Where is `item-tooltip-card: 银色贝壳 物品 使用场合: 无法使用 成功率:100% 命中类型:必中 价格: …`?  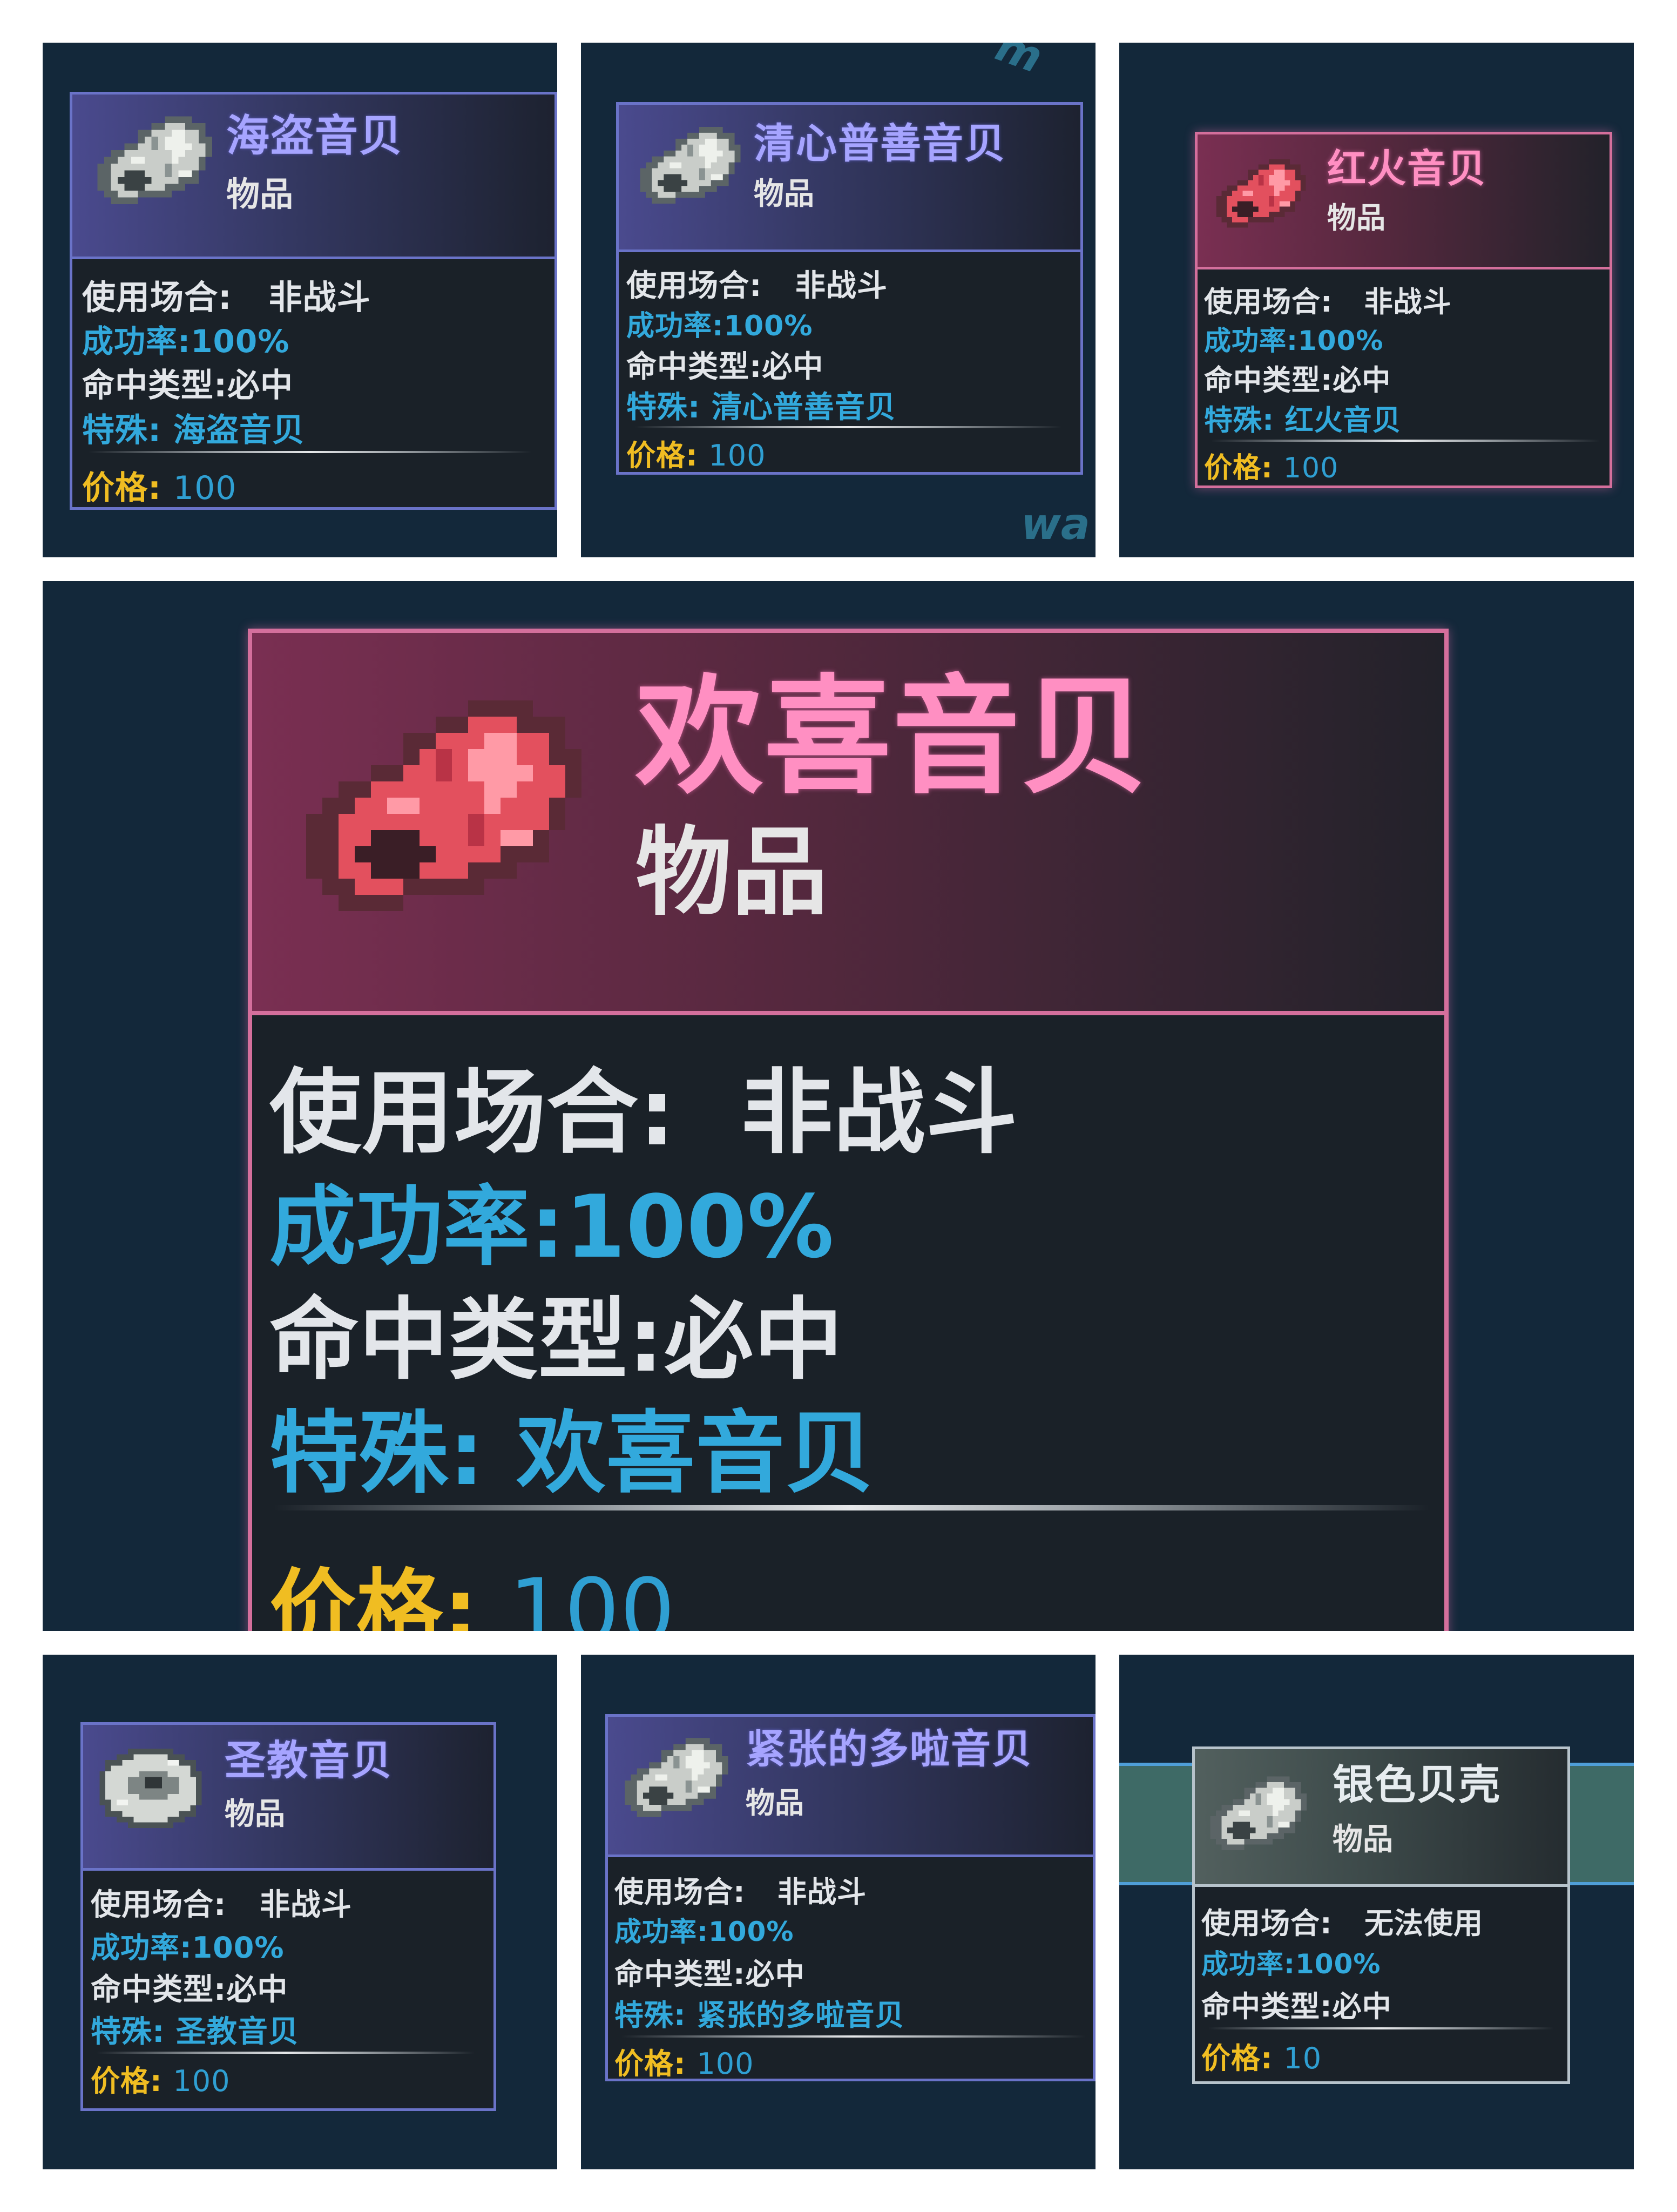
item-tooltip-card: 银色贝壳 物品 使用场合: 无法使用 成功率:100% 命中类型:必中 价格: … is located at coordinates (1381, 1915).